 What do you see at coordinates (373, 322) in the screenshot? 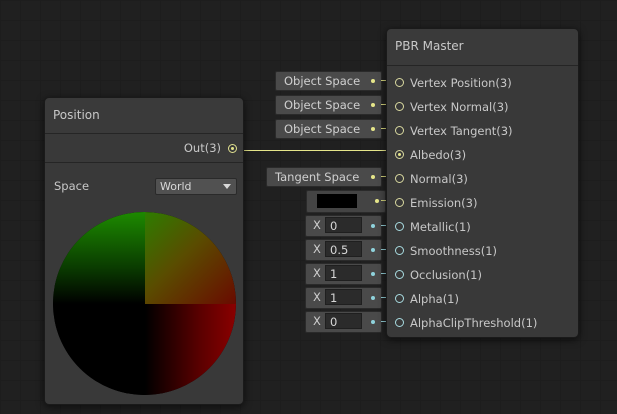
I see `alpha-clip-input-port` at bounding box center [373, 322].